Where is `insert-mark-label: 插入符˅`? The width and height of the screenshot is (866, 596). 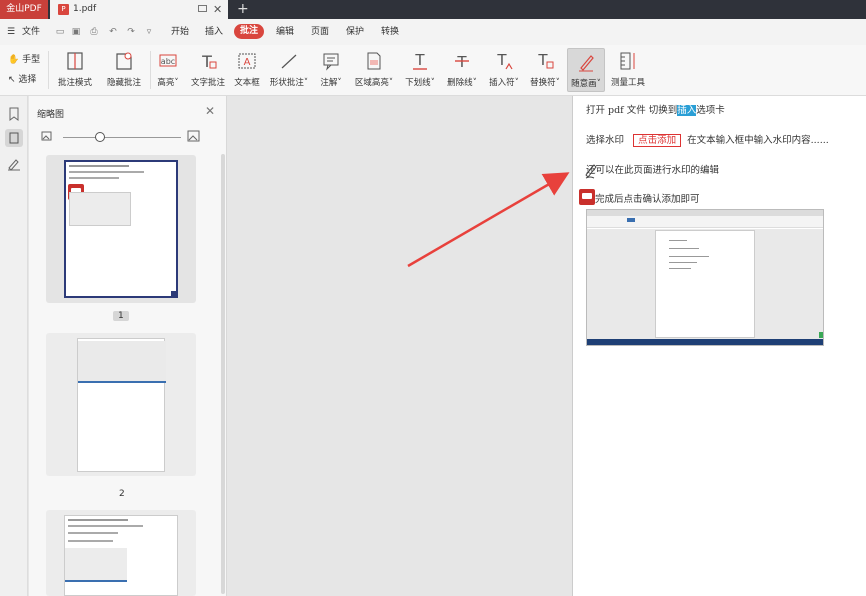 insert-mark-label: 插入符˅ is located at coordinates (504, 83).